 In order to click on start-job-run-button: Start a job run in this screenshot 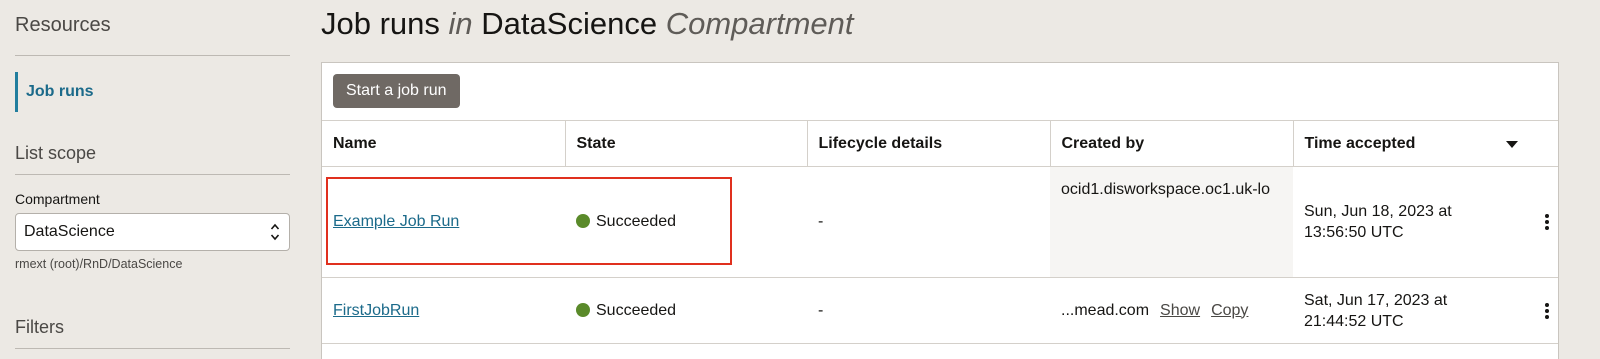, I will do `click(396, 91)`.